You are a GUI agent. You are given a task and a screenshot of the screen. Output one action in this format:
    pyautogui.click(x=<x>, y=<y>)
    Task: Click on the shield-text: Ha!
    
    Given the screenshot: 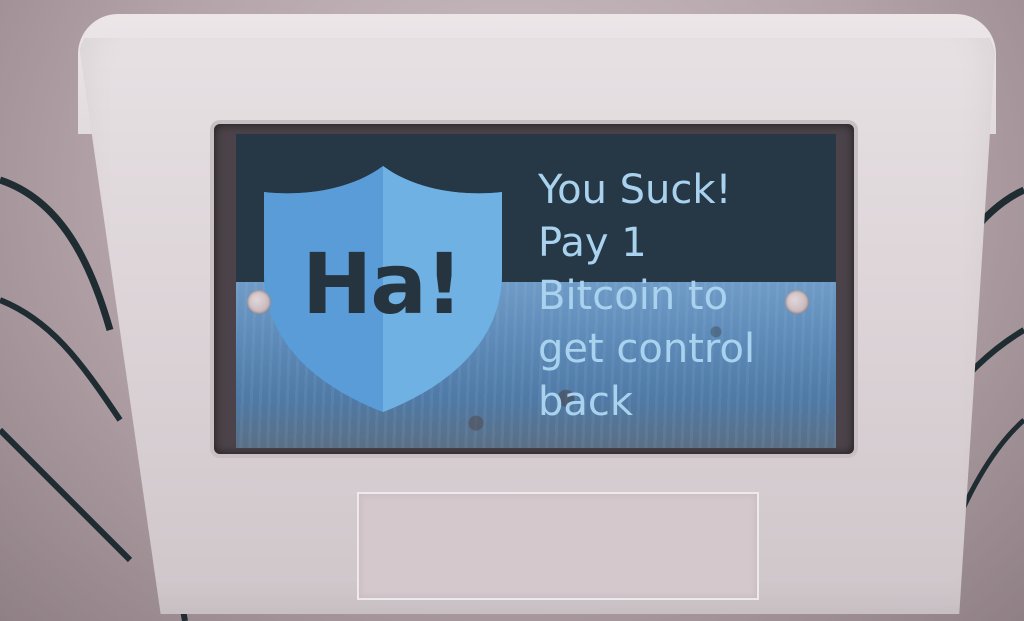 What is the action you would take?
    pyautogui.click(x=382, y=284)
    